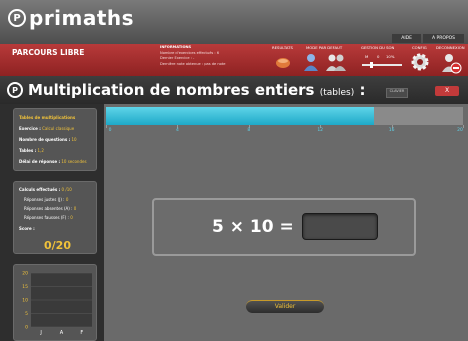  Describe the element at coordinates (324, 47) in the screenshot. I see `default-mode-label: MODE PAR DEFAUT` at that location.